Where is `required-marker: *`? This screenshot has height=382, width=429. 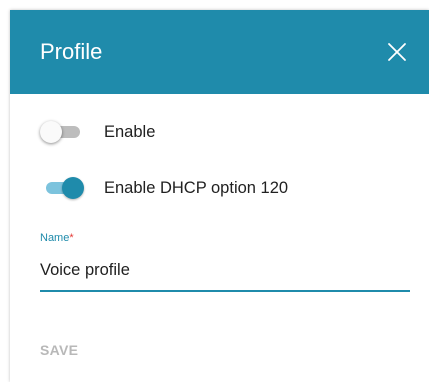
required-marker: * is located at coordinates (71, 238).